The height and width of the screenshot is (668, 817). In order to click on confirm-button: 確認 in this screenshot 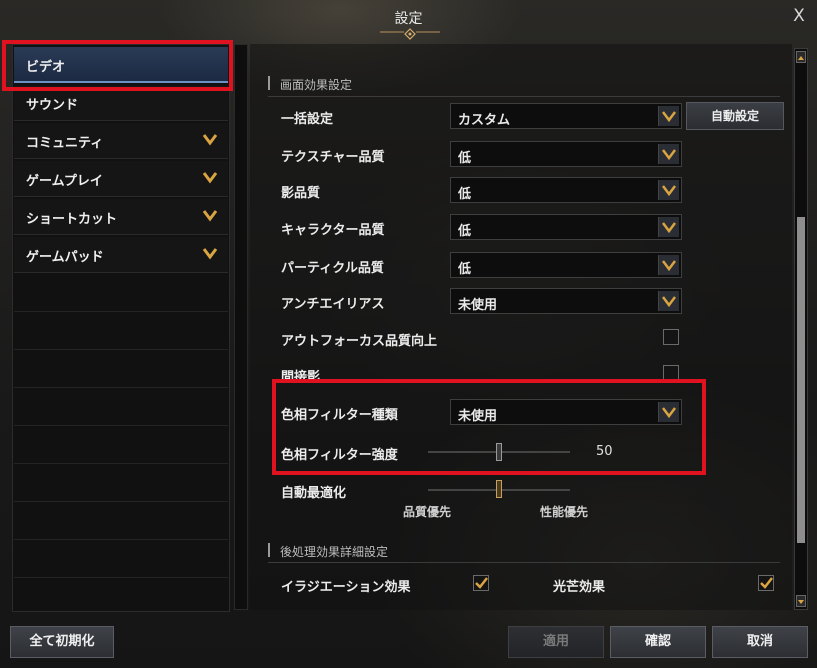, I will do `click(658, 642)`.